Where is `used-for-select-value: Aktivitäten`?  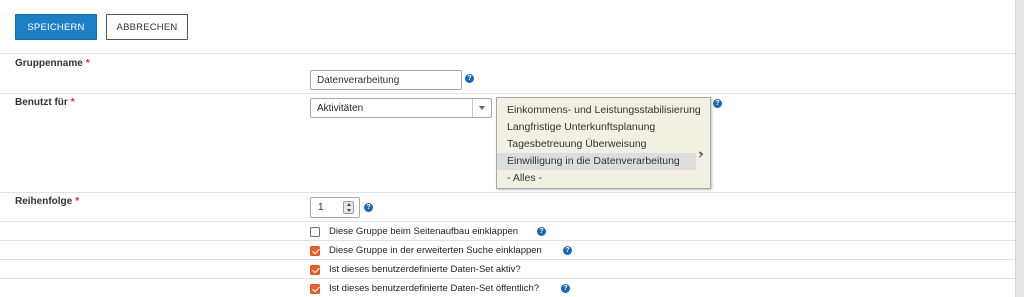
used-for-select-value: Aktivitäten is located at coordinates (340, 108).